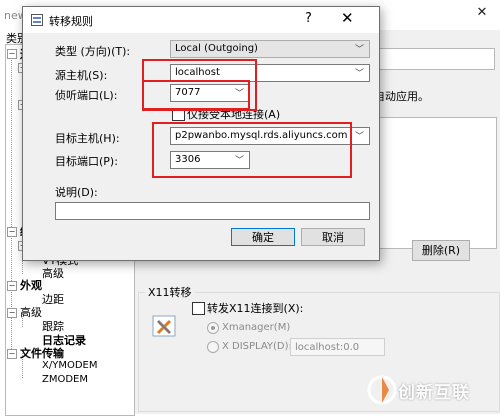  Describe the element at coordinates (213, 347) in the screenshot. I see `xdisplay-radio` at that location.